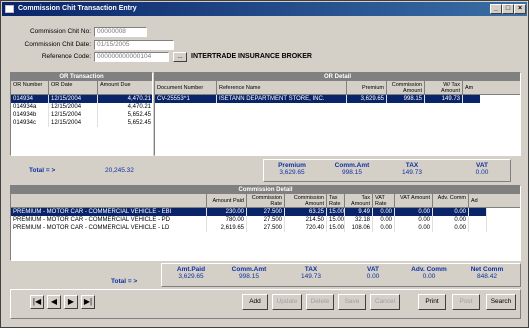 This screenshot has height=328, width=529. Describe the element at coordinates (429, 273) in the screenshot. I see `summary-adv-comm: Adv. Comm 0.00` at that location.